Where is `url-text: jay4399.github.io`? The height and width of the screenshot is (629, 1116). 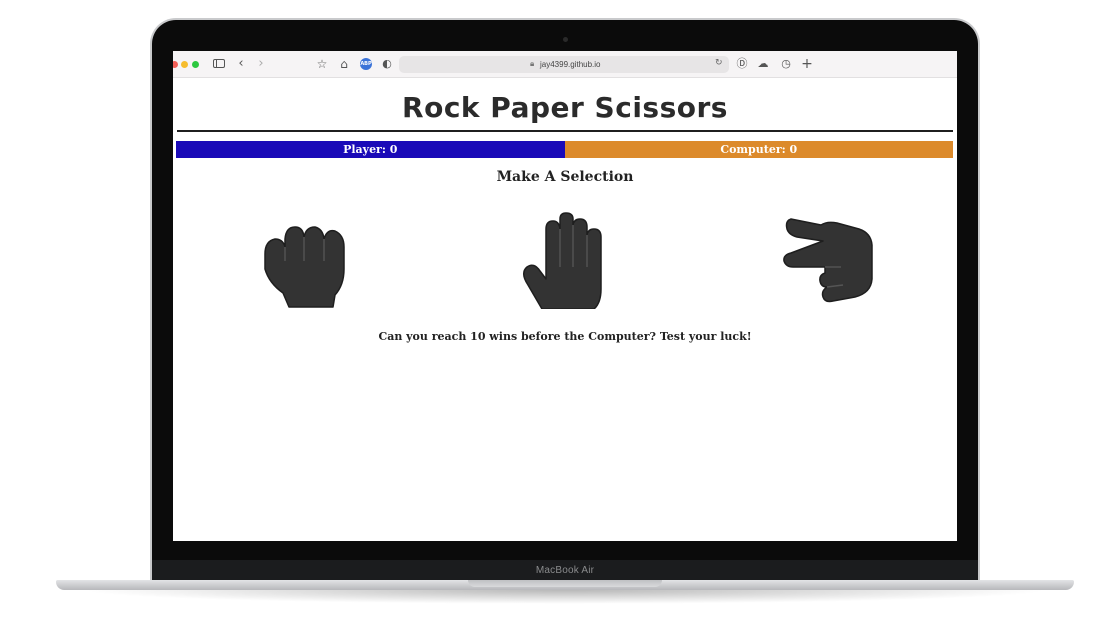 url-text: jay4399.github.io is located at coordinates (570, 64).